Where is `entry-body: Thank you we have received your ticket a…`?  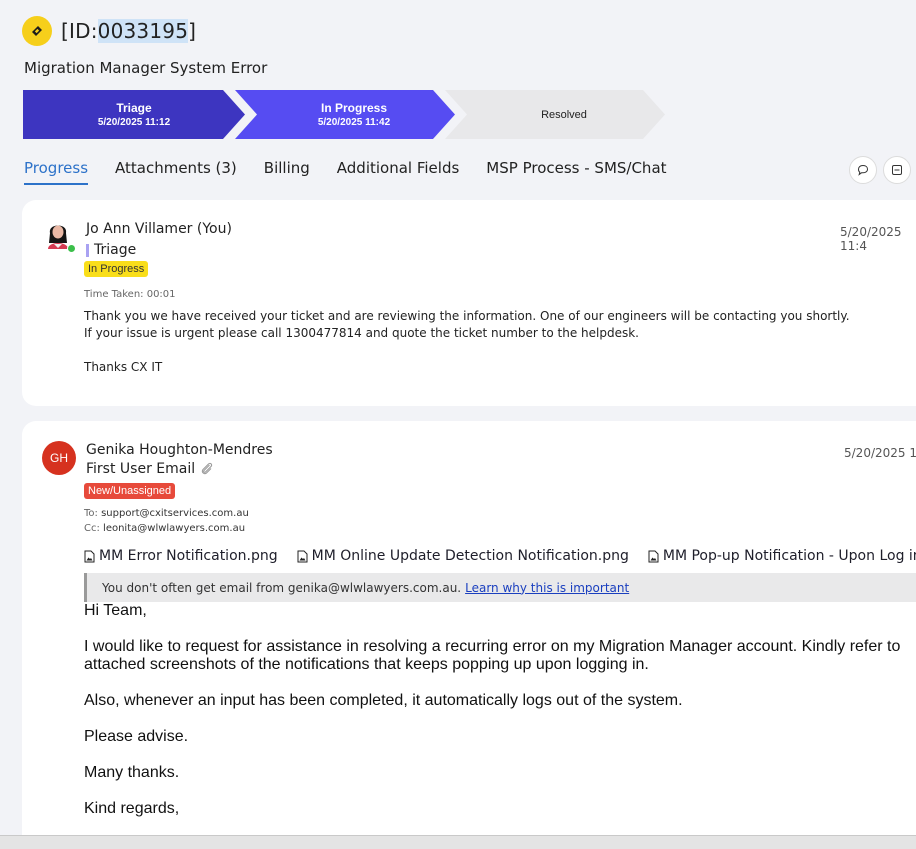
entry-body: Thank you we have received your ticket a… is located at coordinates (467, 341).